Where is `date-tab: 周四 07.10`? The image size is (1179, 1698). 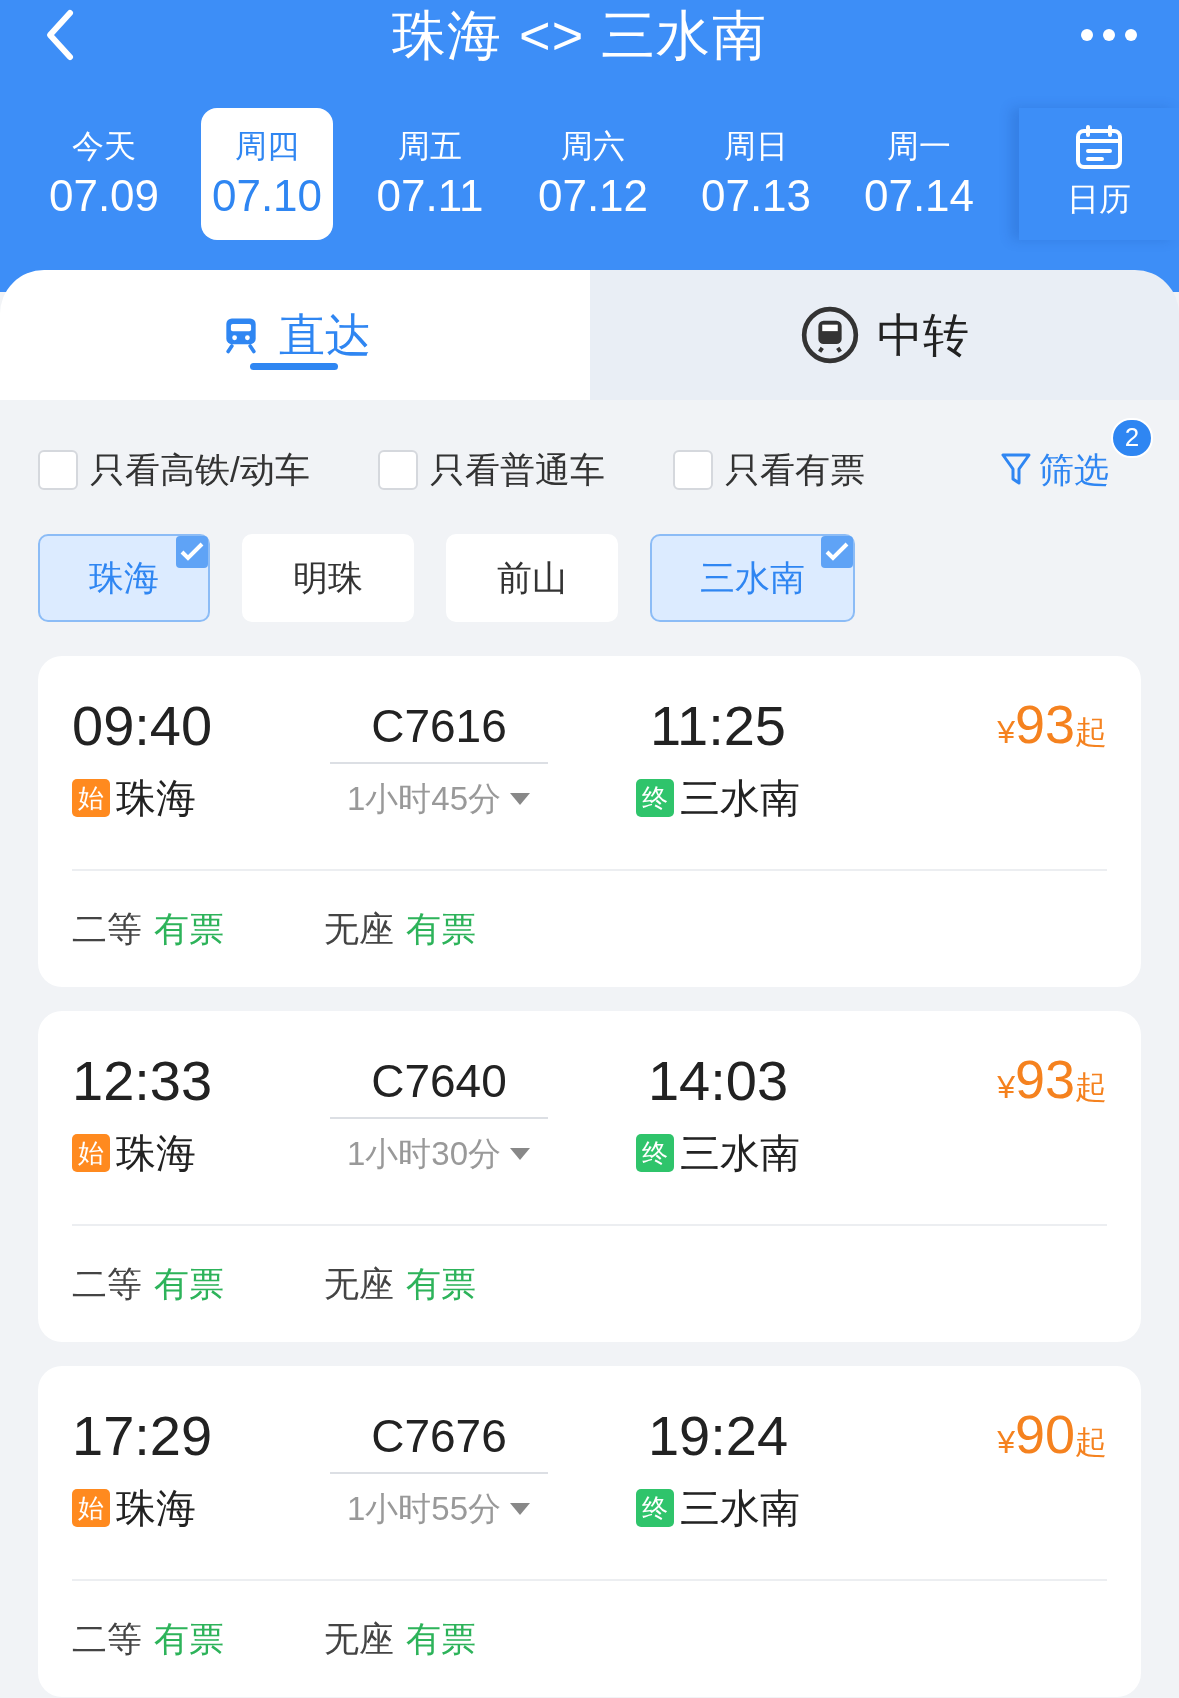 date-tab: 周四 07.10 is located at coordinates (267, 174).